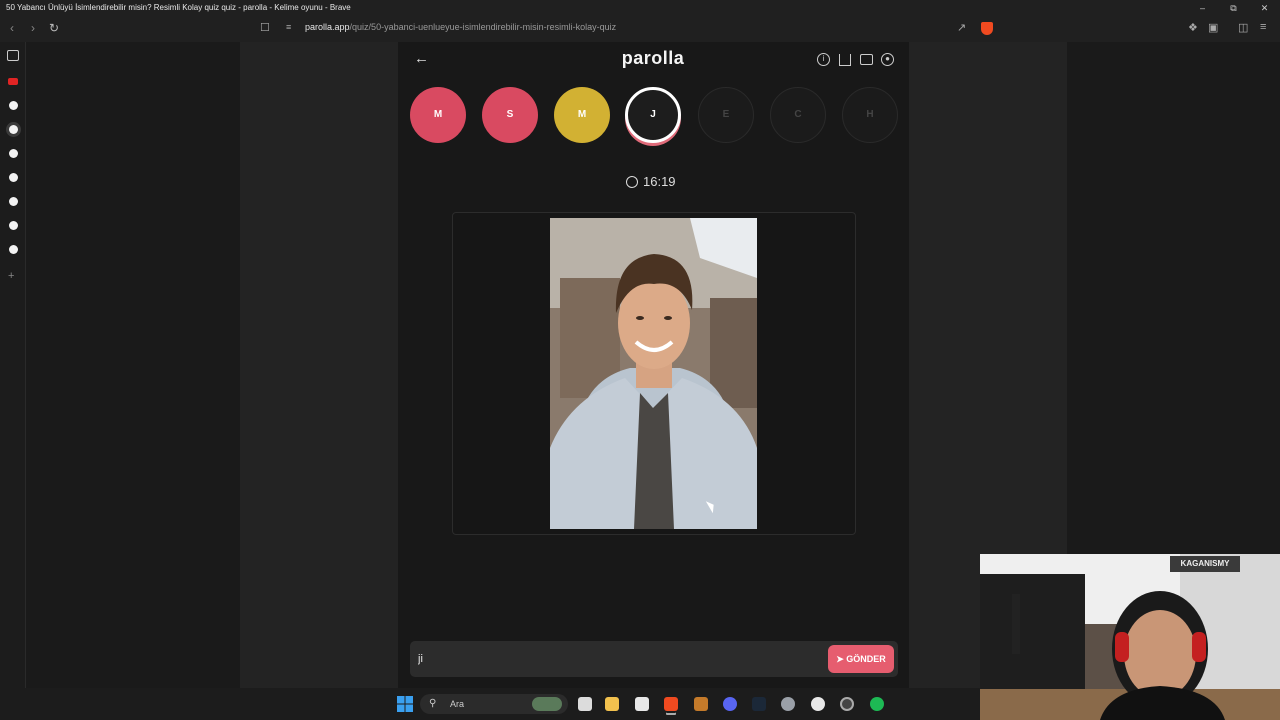 This screenshot has width=1280, height=720. I want to click on restore-icon: ⧉, so click(1233, 8).